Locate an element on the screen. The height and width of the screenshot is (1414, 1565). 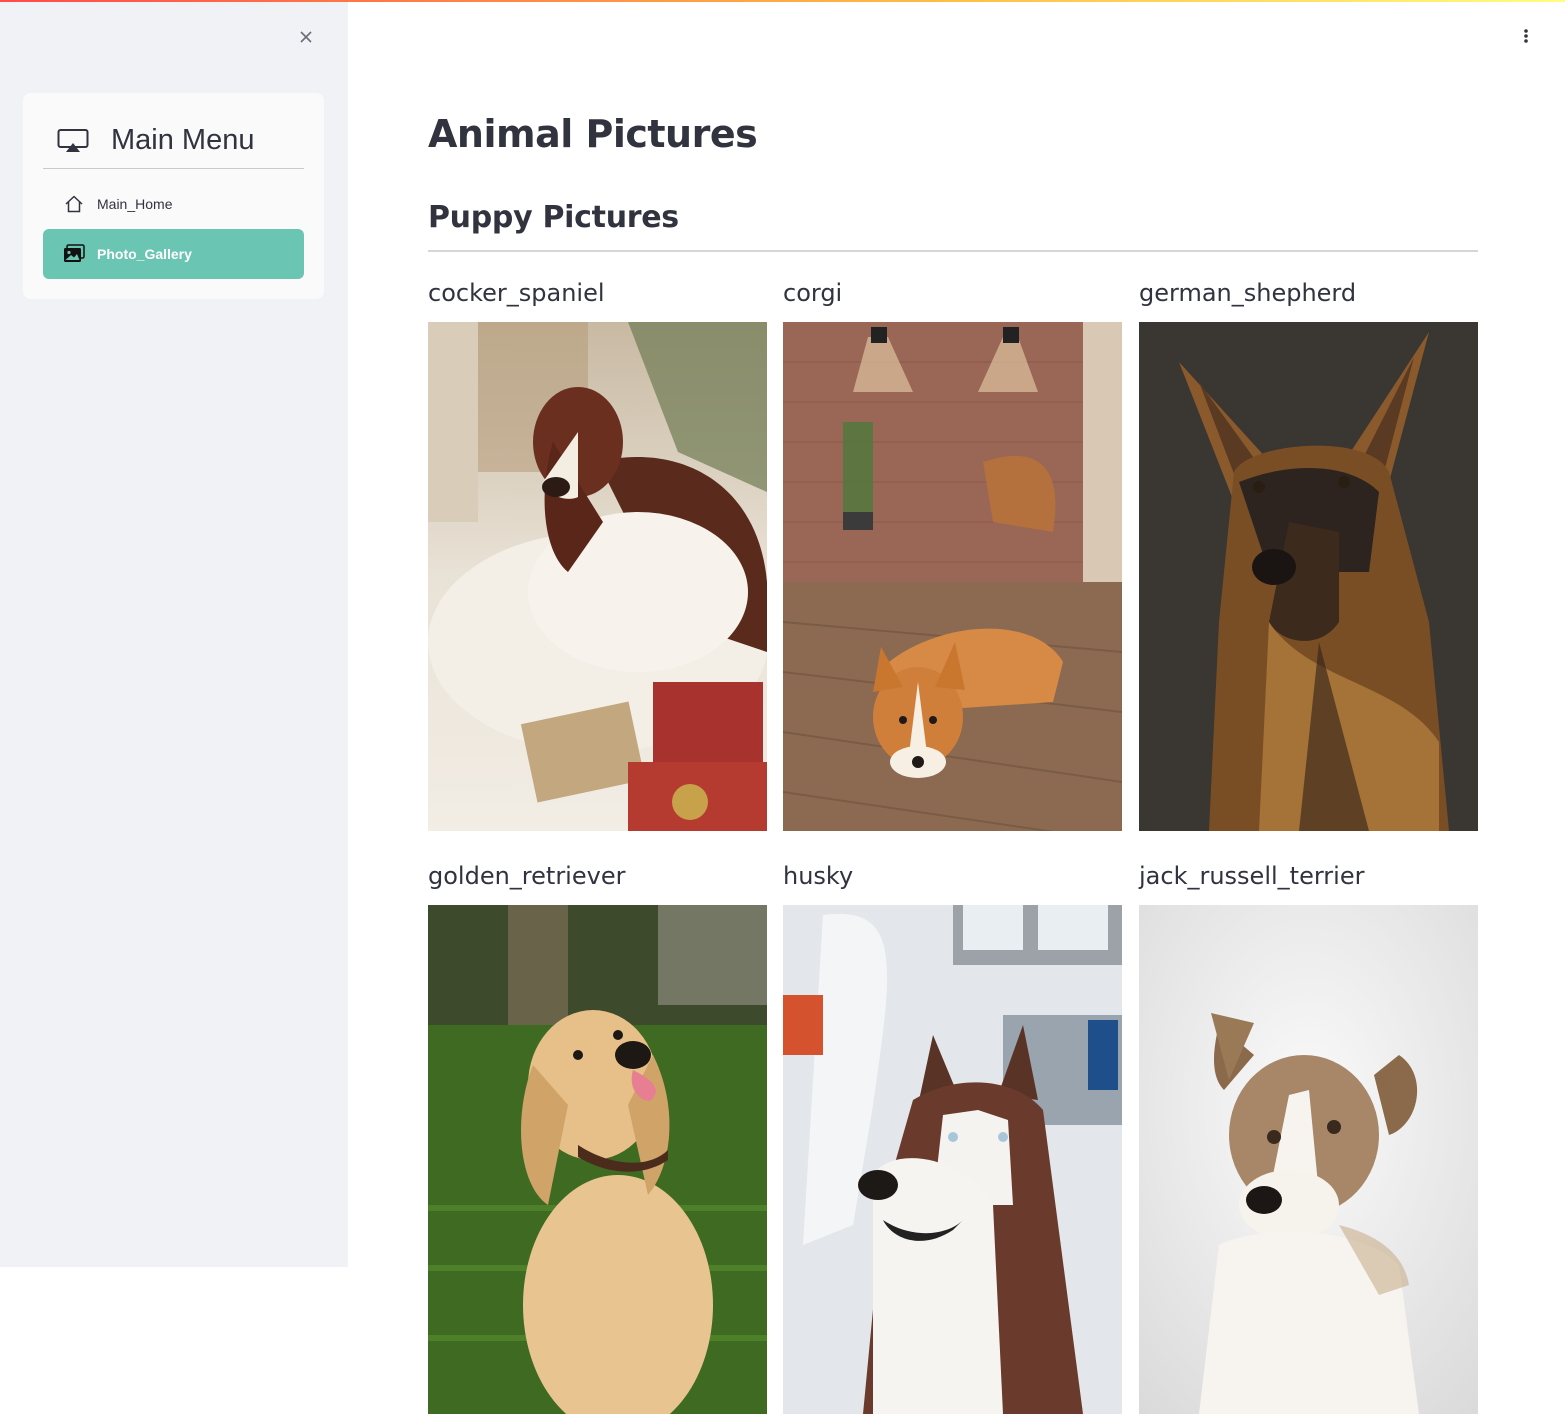
menu-item-label: Main_Home is located at coordinates (135, 204).